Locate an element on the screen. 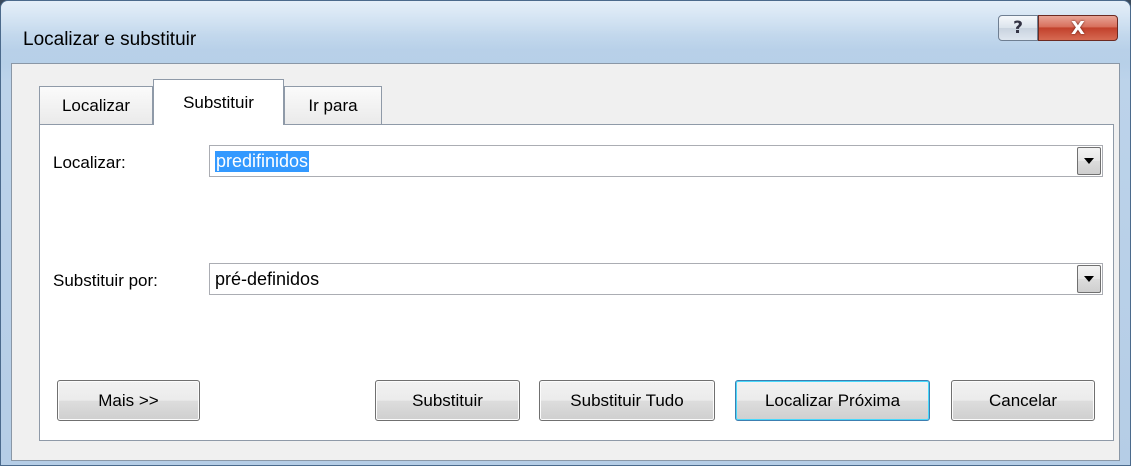 This screenshot has height=466, width=1131. tab-label: Ir para is located at coordinates (333, 105).